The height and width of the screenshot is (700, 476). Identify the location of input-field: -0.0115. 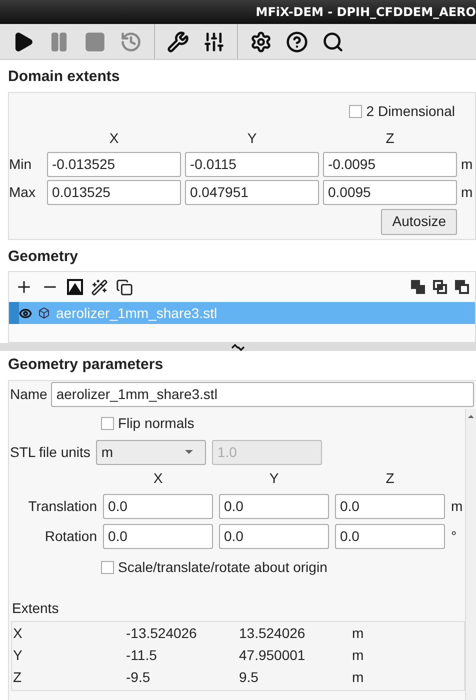
(252, 164).